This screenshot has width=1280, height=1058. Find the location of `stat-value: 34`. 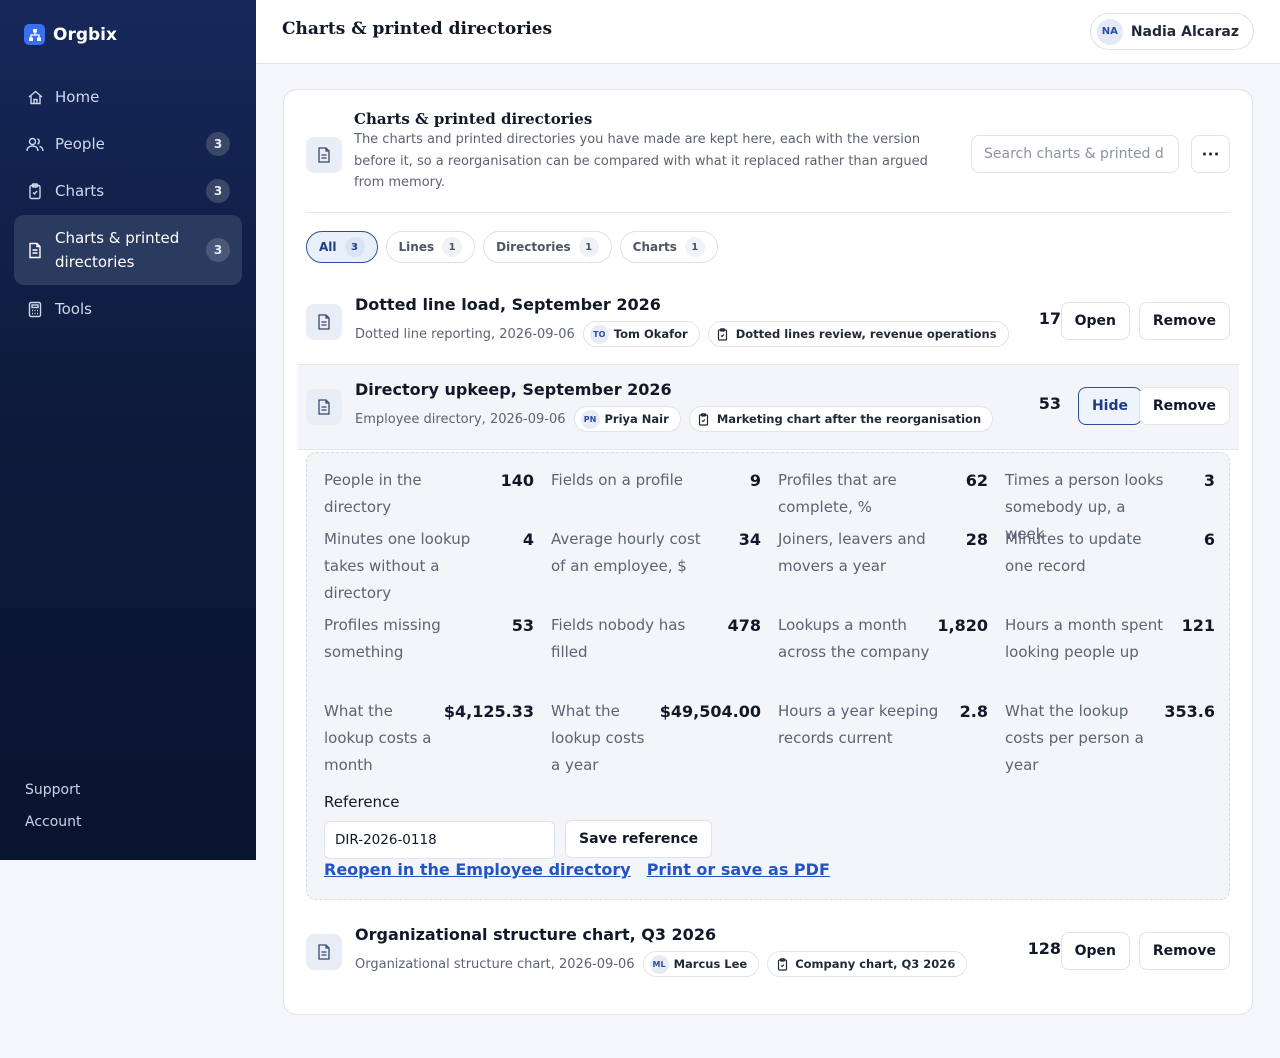

stat-value: 34 is located at coordinates (749, 539).